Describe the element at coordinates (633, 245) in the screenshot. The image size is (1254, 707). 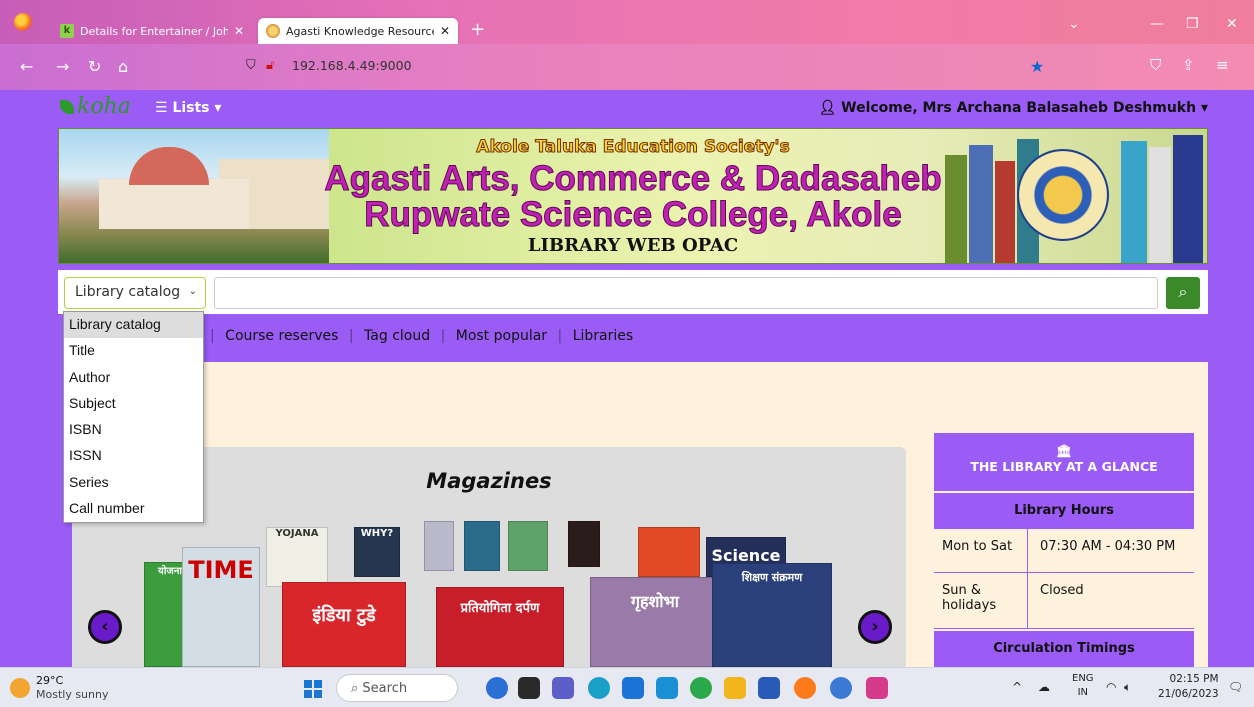
I see `banner-subtitle: LIBRARY WEB OPAC` at that location.